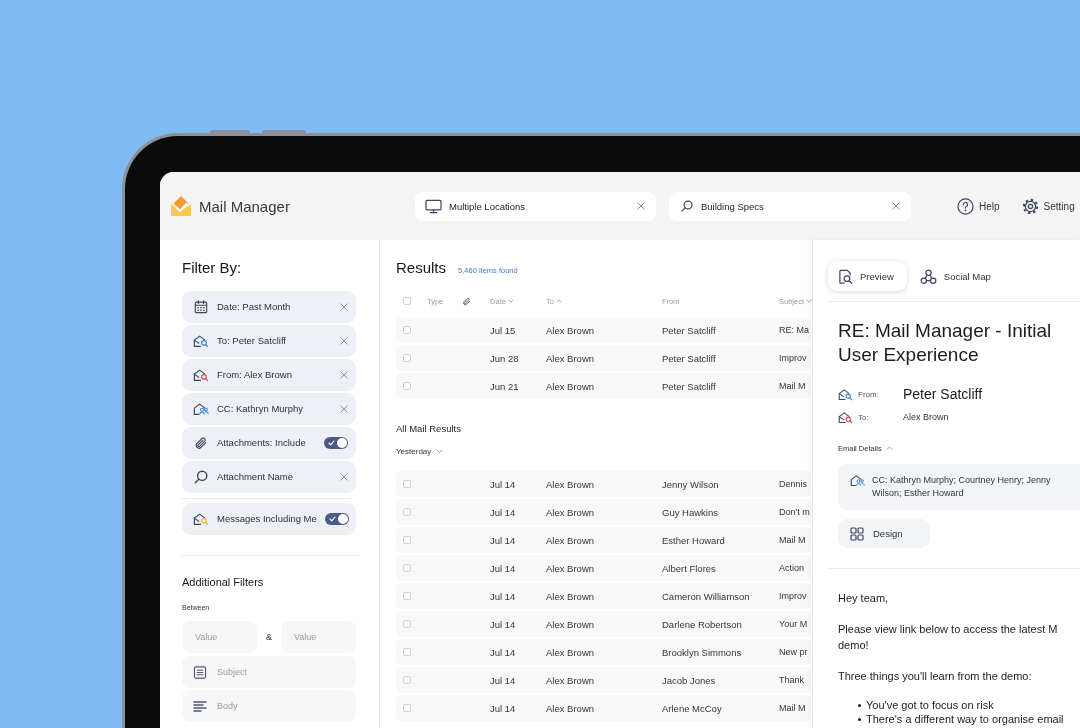 This screenshot has height=728, width=1080. Describe the element at coordinates (794, 330) in the screenshot. I see `subject-text: RE: Ma` at that location.